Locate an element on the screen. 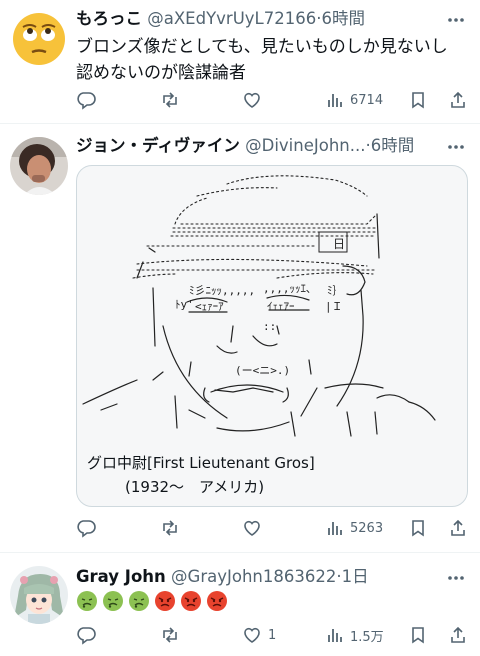 Image resolution: width=480 pixels, height=656 pixels. action-bar: 5263 is located at coordinates (271, 528).